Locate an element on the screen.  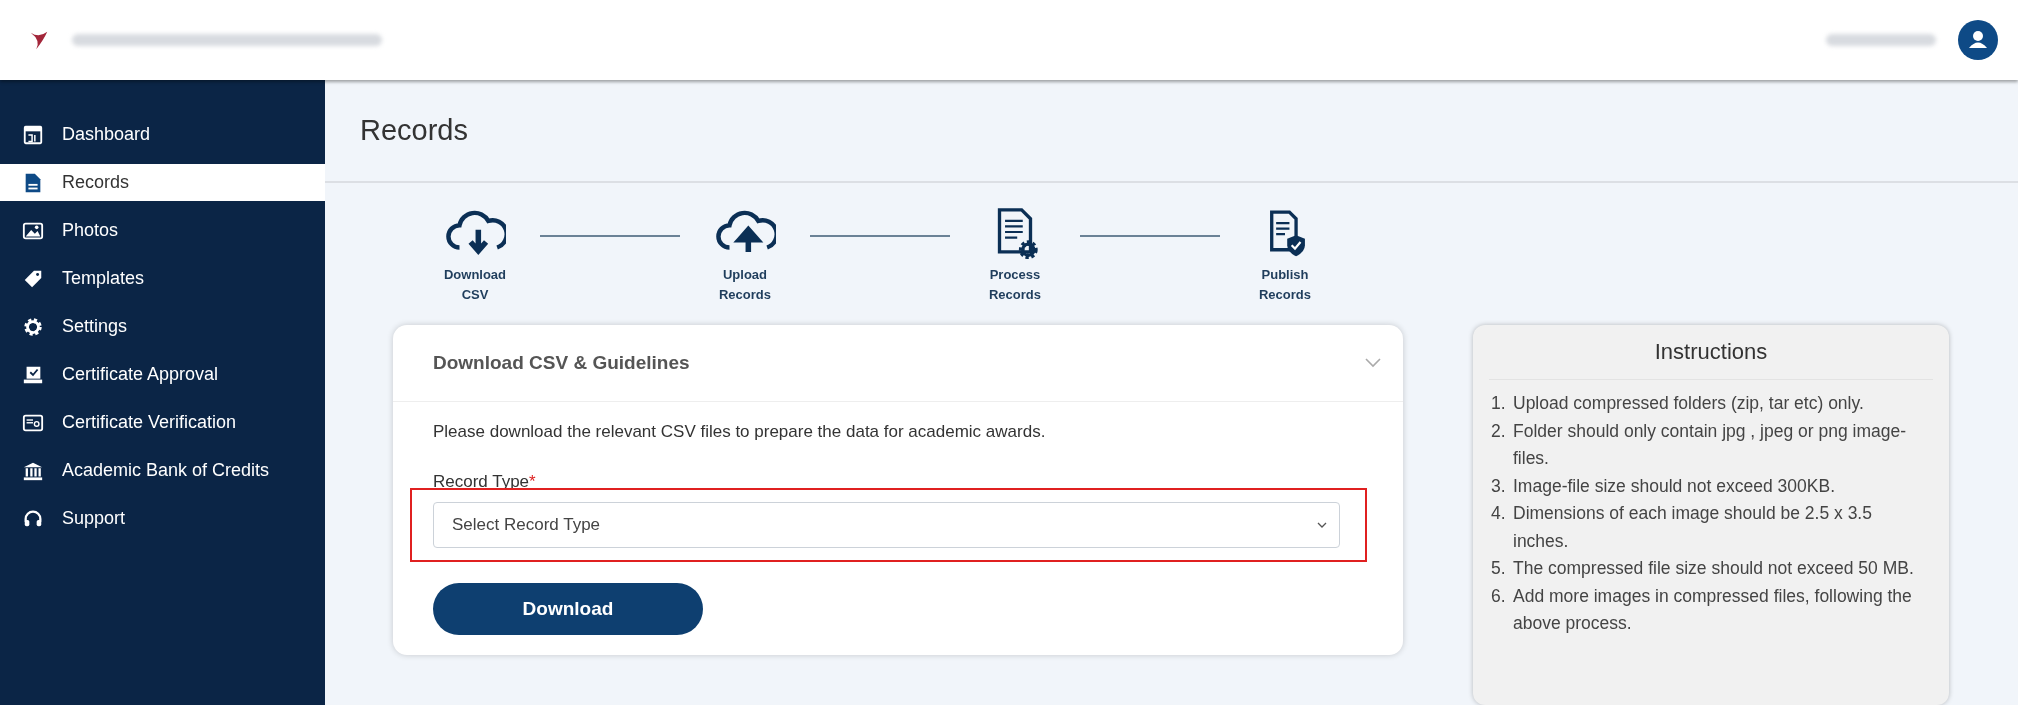
sidebar-item: Templates is located at coordinates (162, 278).